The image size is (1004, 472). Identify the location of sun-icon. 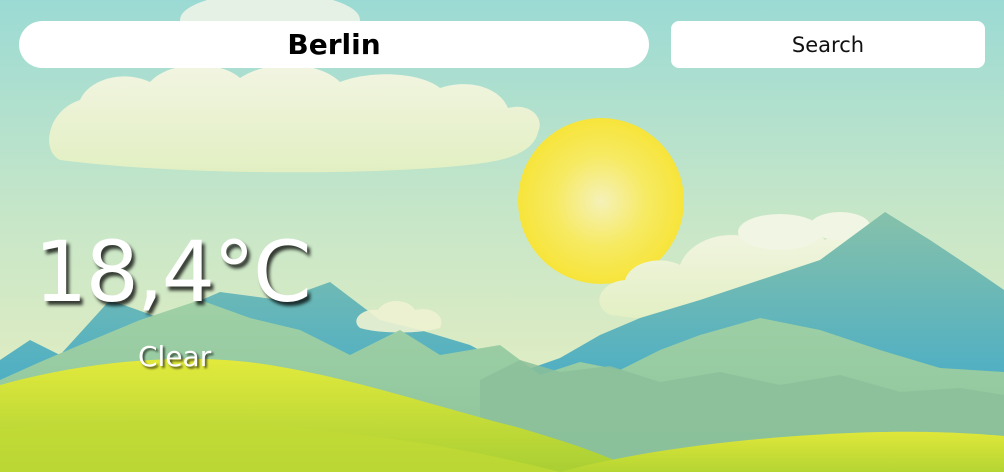
(601, 201).